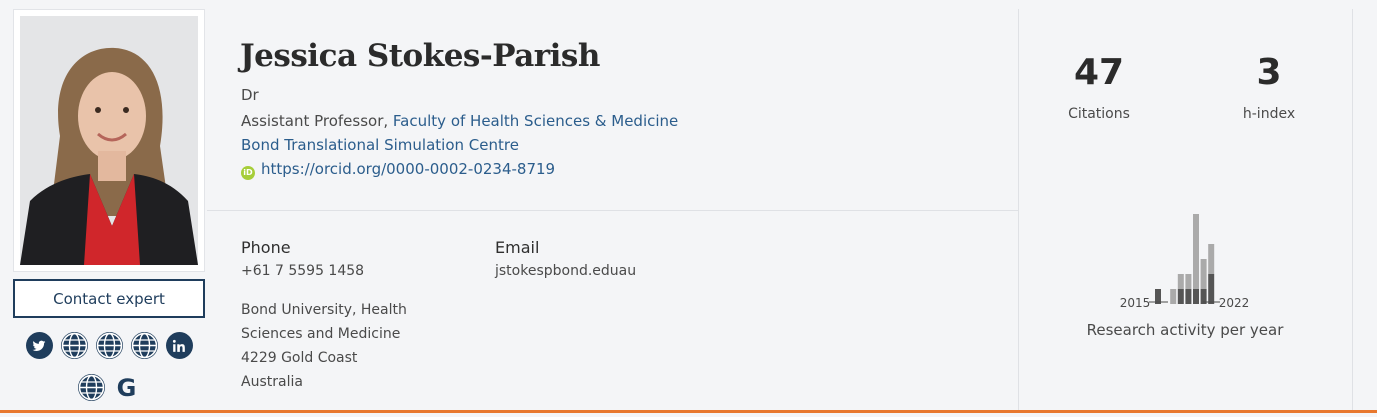  Describe the element at coordinates (248, 173) in the screenshot. I see `orcid-icon: iD` at that location.